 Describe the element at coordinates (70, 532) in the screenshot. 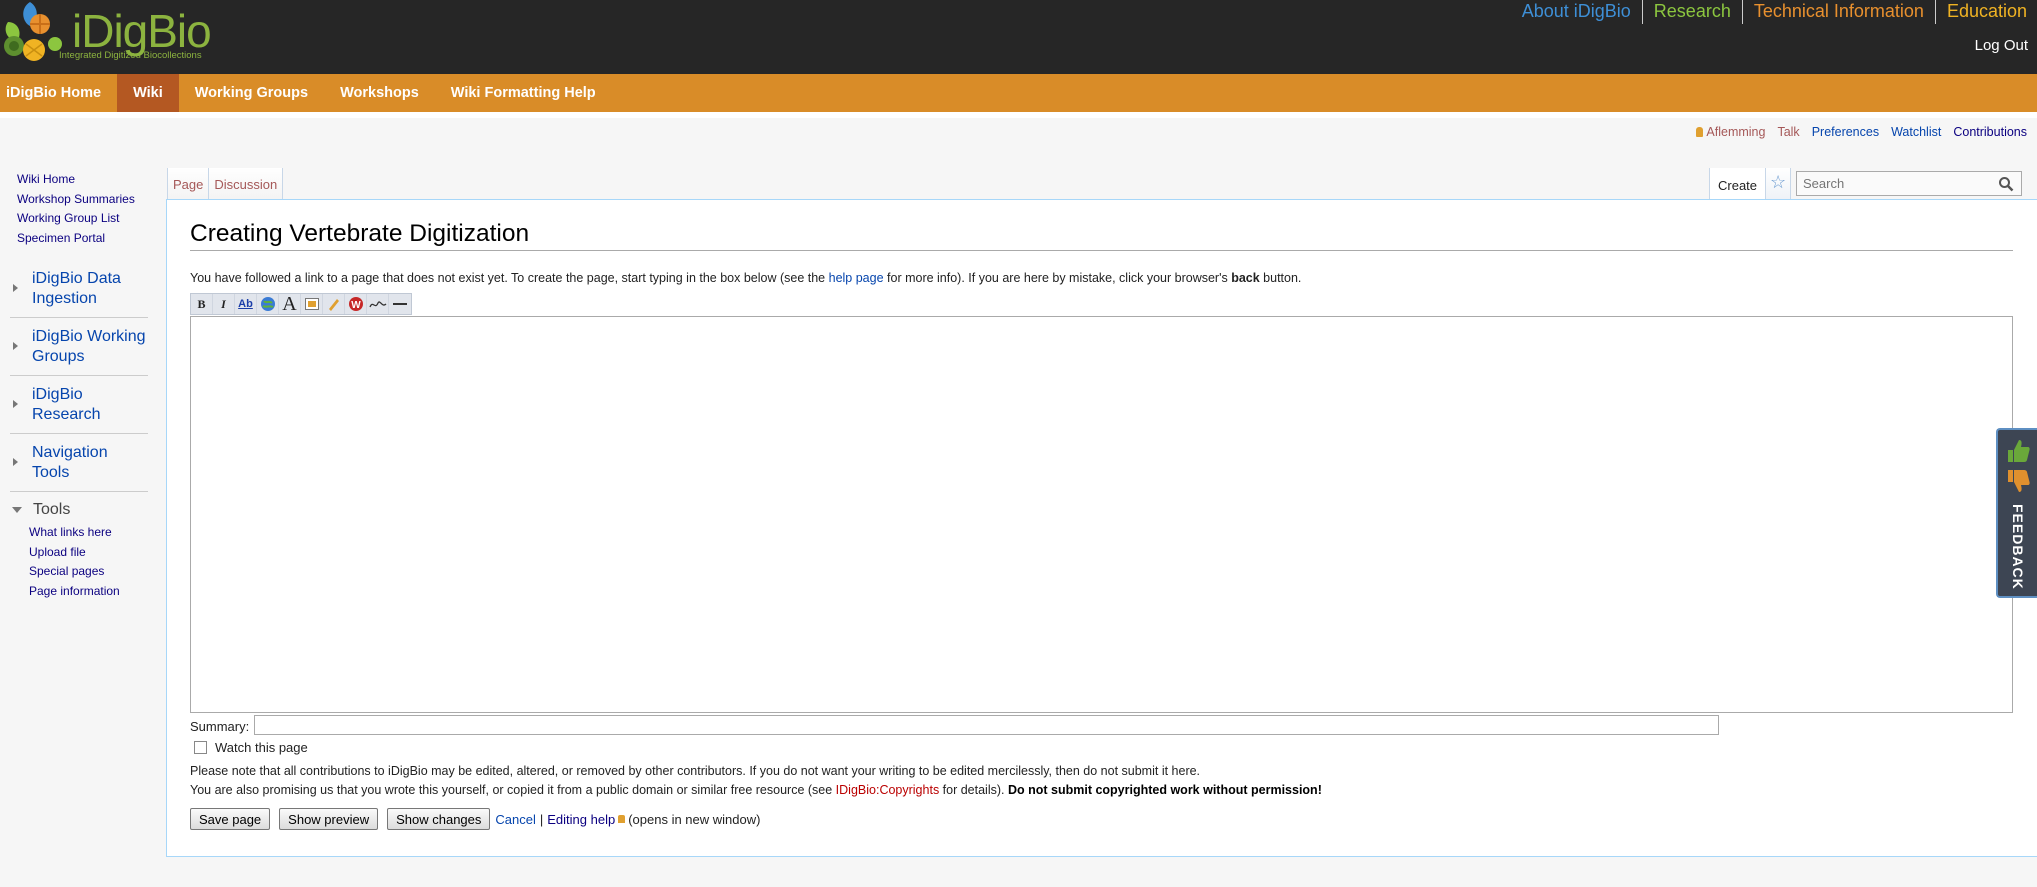

I see `tools-what-links-here: What links here` at that location.